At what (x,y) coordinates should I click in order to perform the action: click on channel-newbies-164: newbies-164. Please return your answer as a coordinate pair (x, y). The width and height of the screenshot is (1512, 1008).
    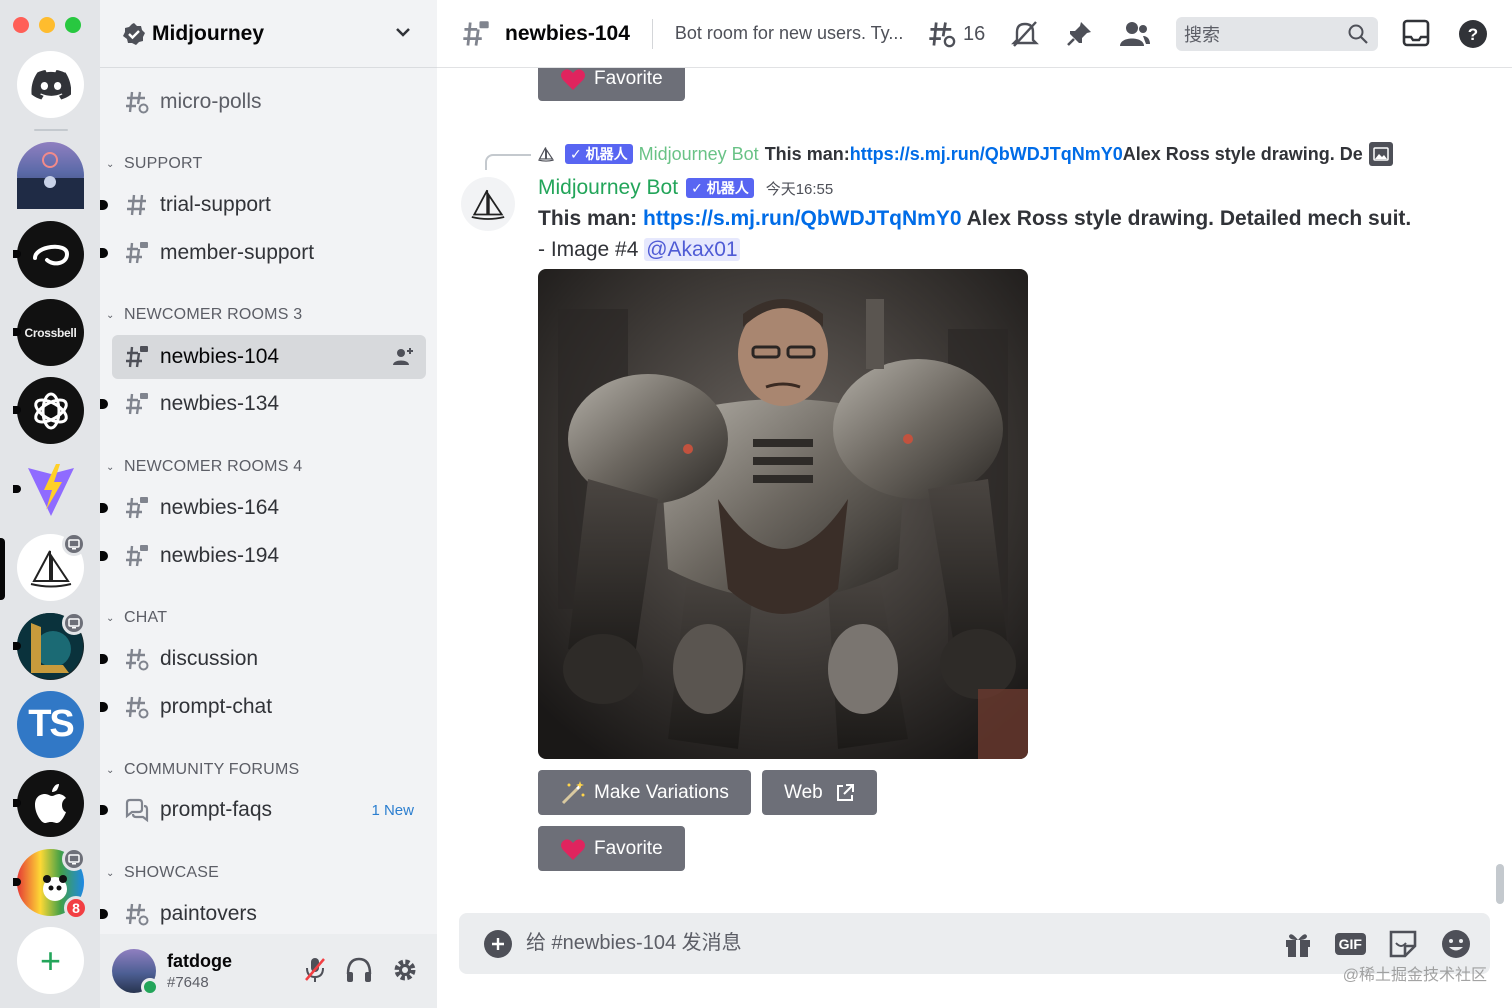
    Looking at the image, I should click on (263, 508).